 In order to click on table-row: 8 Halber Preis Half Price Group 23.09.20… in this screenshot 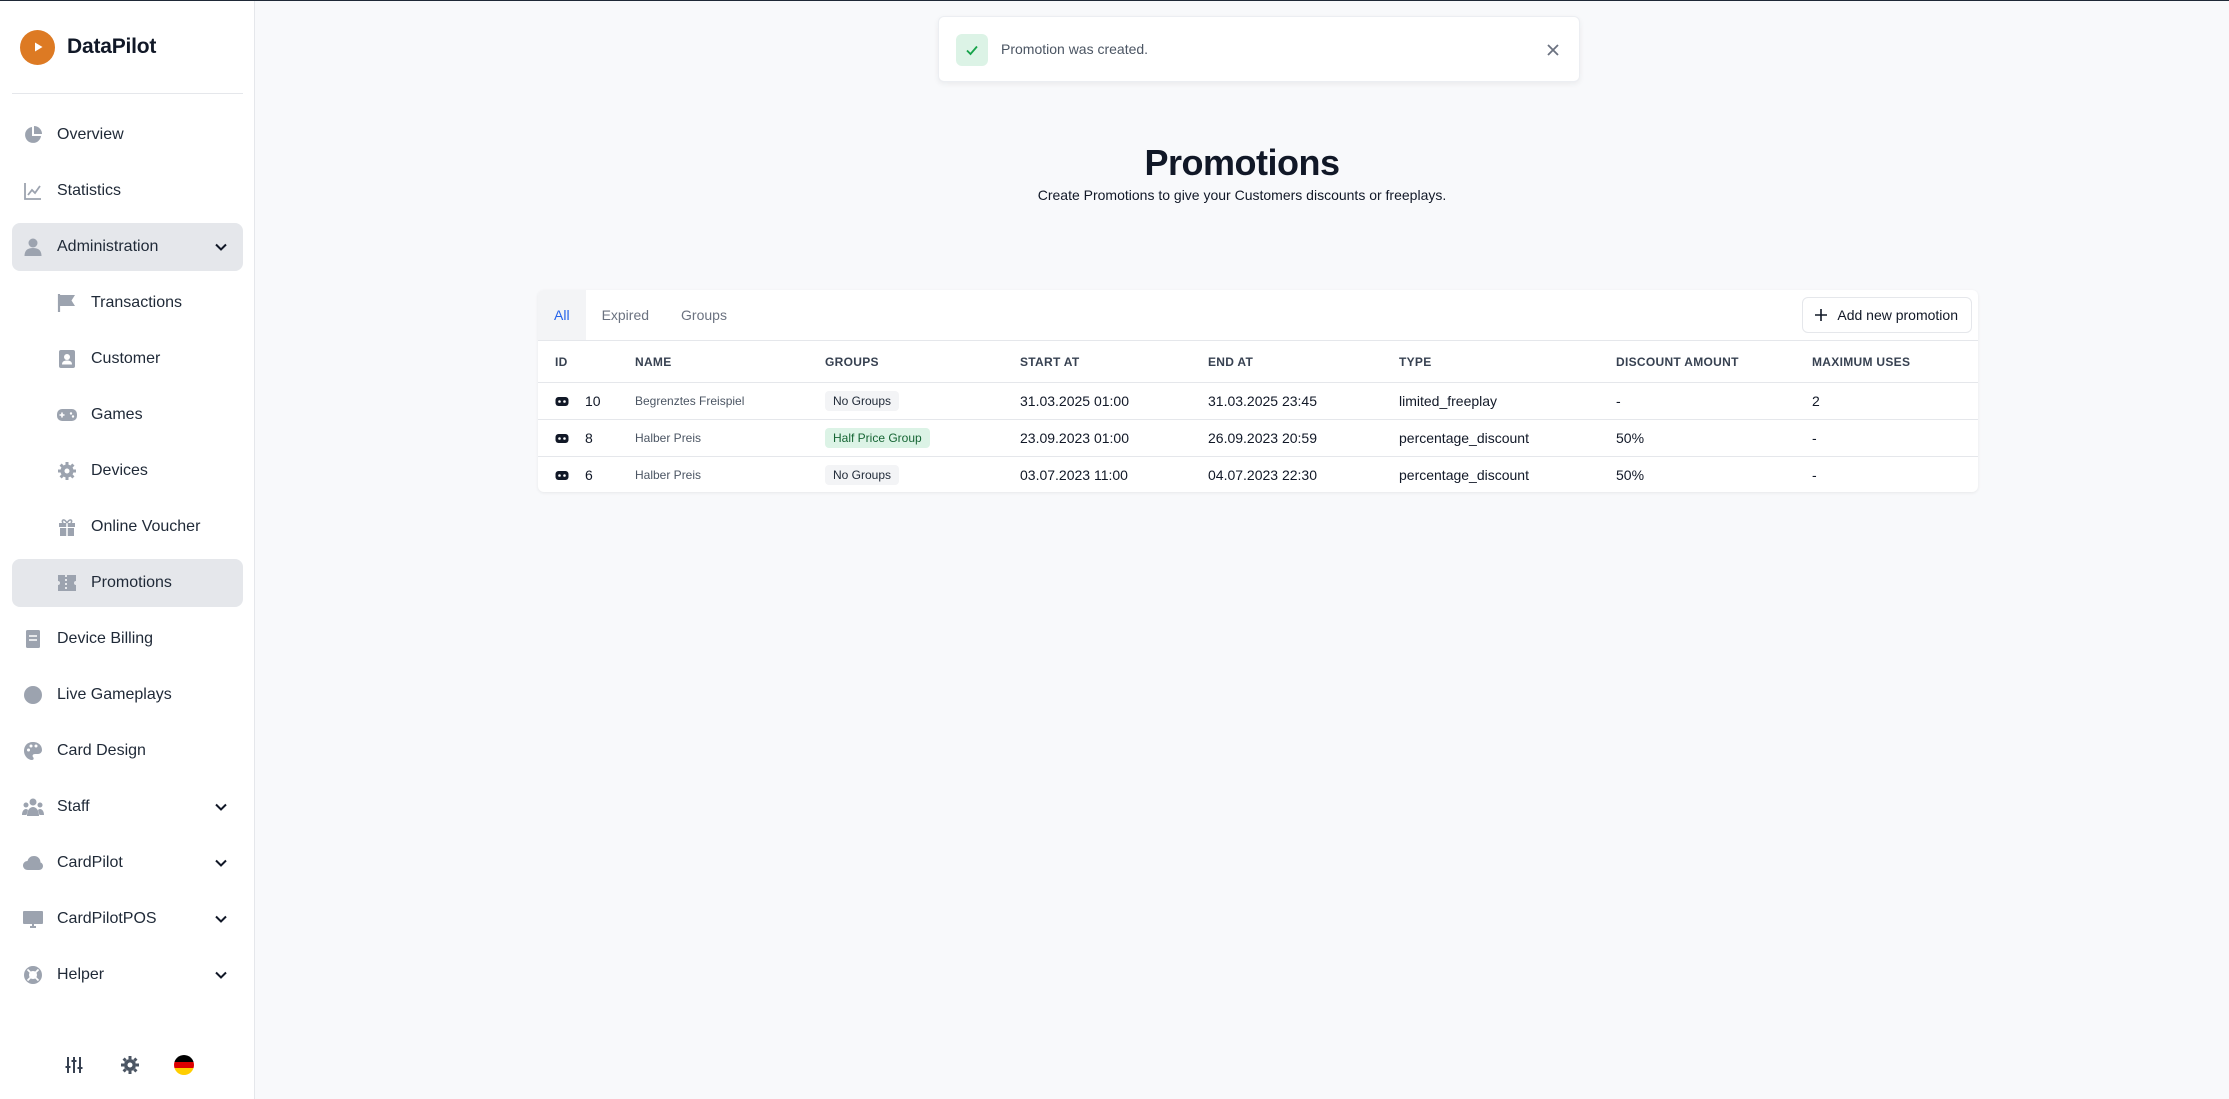, I will do `click(1258, 438)`.